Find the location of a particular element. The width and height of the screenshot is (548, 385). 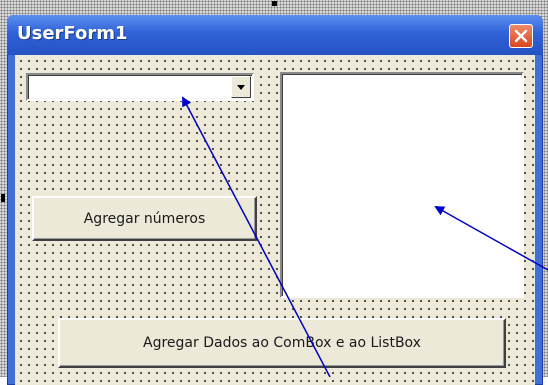

combobox is located at coordinates (140, 87).